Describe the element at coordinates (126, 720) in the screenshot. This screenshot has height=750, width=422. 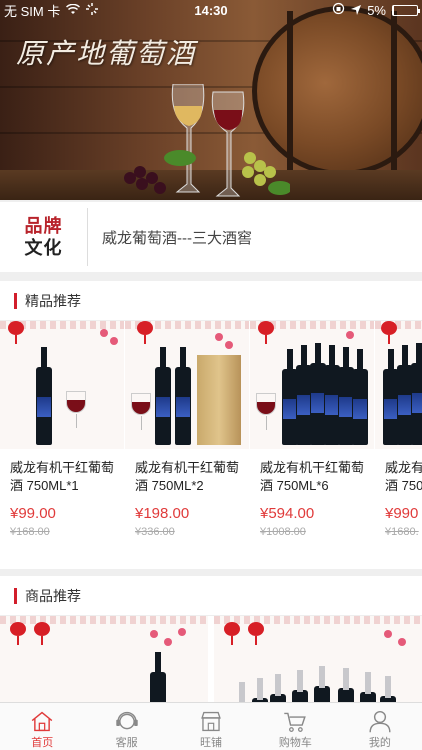
I see `customer-service-icon` at that location.